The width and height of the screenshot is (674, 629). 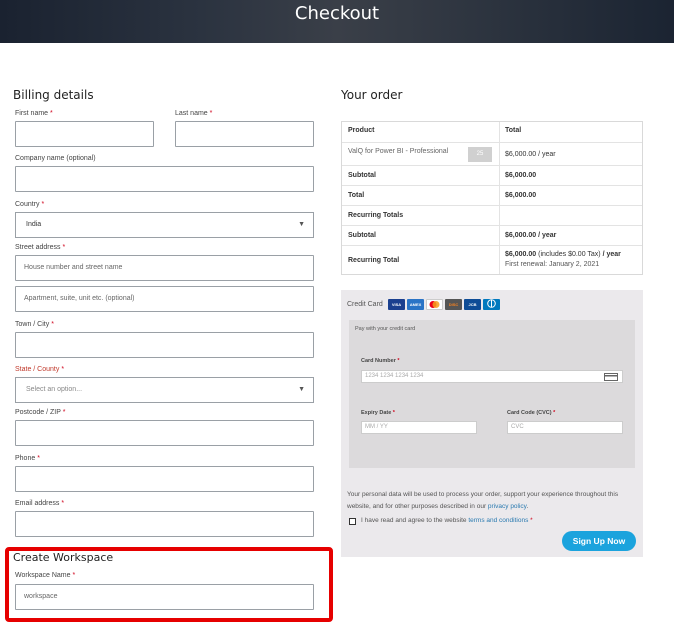 What do you see at coordinates (492, 195) in the screenshot?
I see `table-row: Total $6,000.00` at bounding box center [492, 195].